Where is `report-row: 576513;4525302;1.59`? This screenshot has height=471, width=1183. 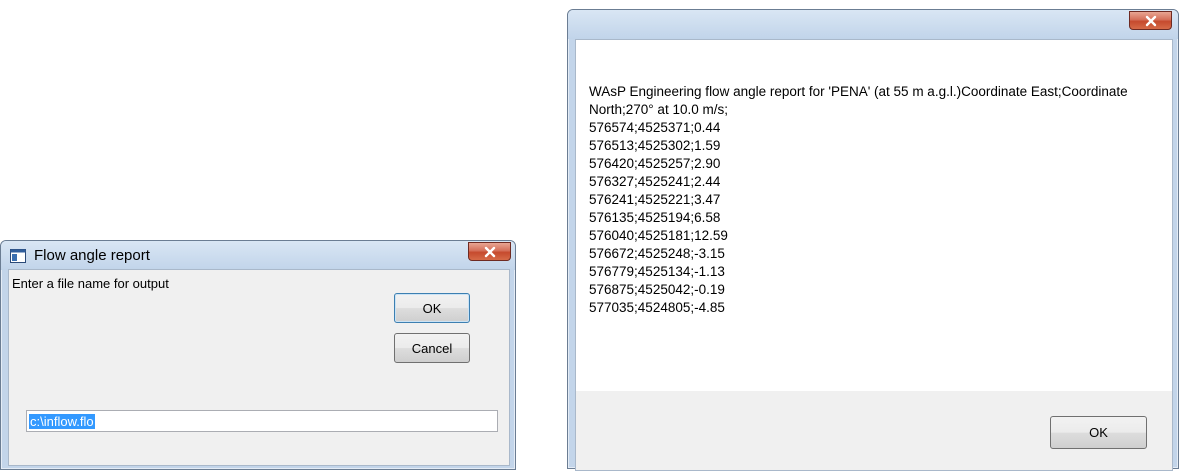 report-row: 576513;4525302;1.59 is located at coordinates (655, 145).